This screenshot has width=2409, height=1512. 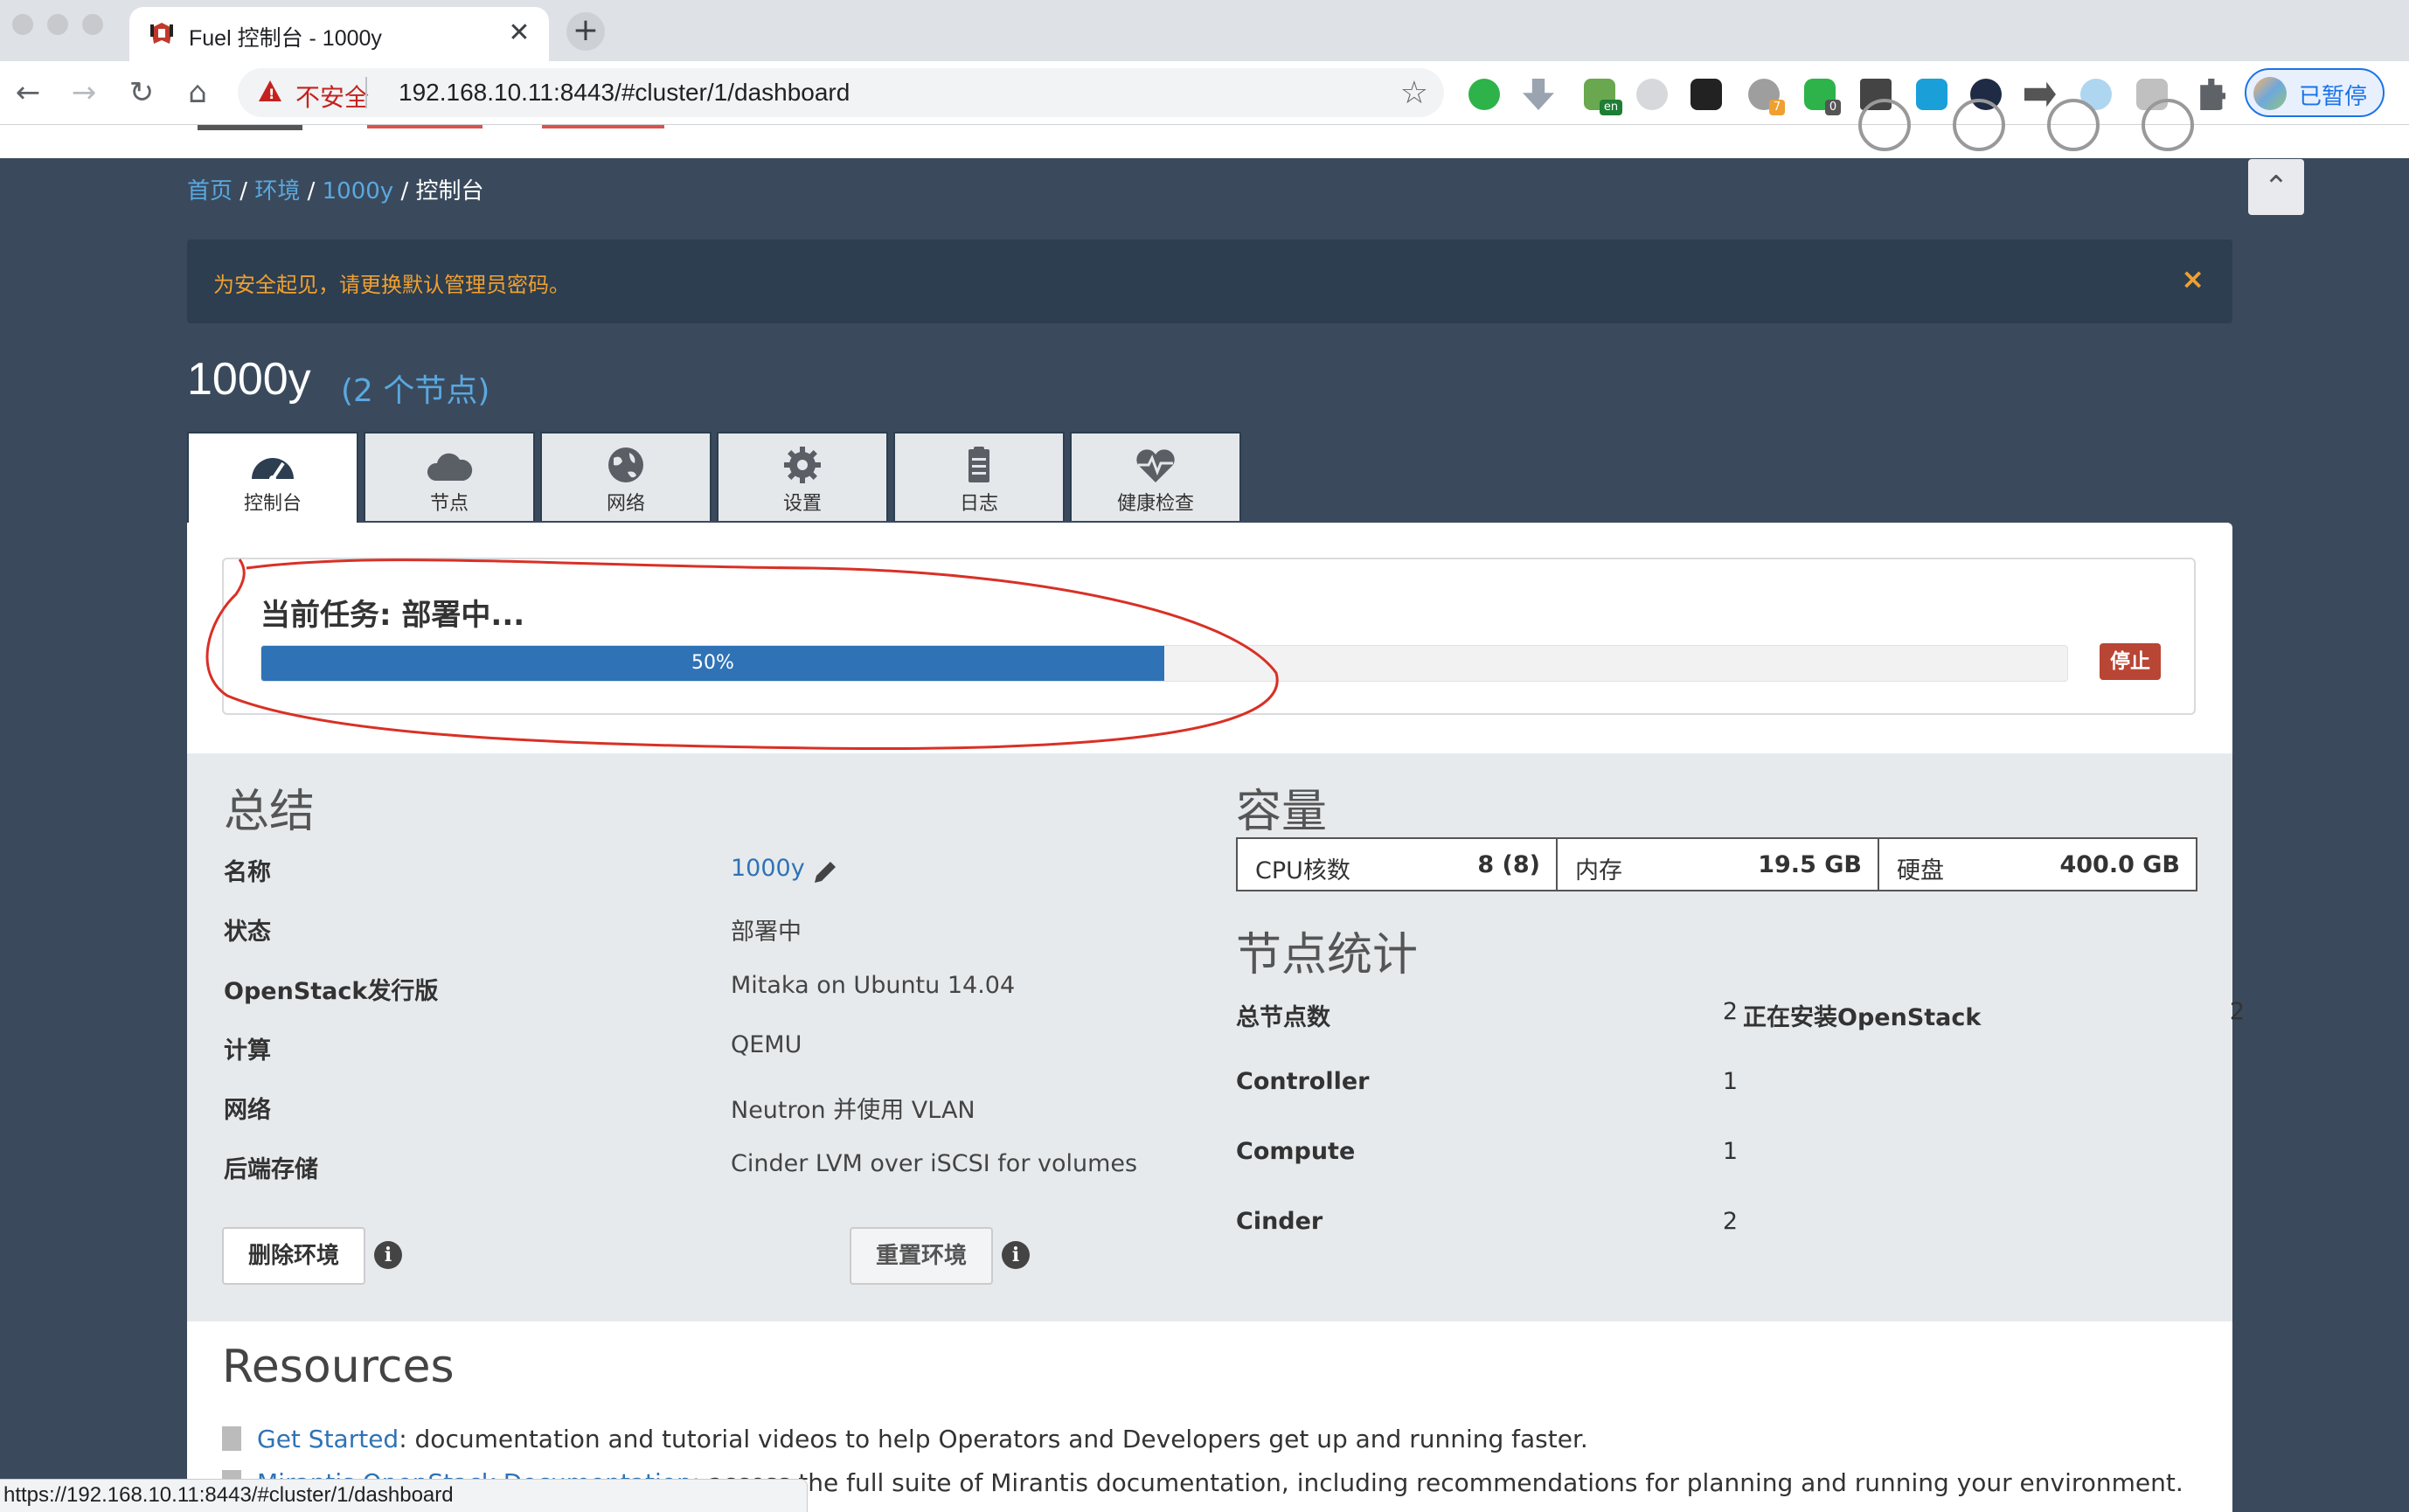 What do you see at coordinates (1509, 864) in the screenshot?
I see `capacity-value: 8 (8)` at bounding box center [1509, 864].